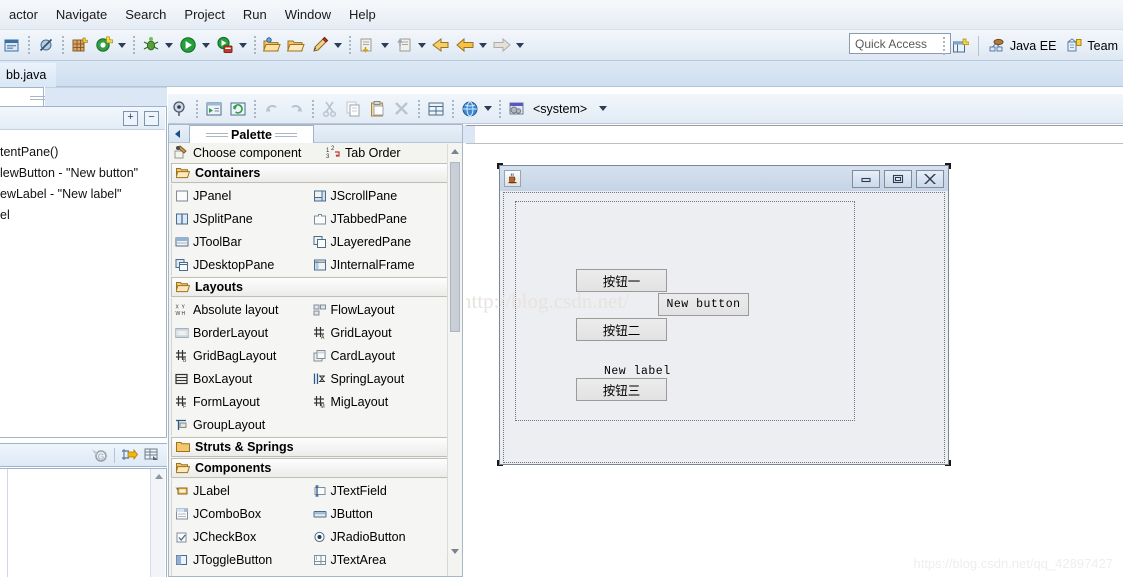 The height and width of the screenshot is (577, 1123). I want to click on palette-item-jpanel: JPanel, so click(241, 195).